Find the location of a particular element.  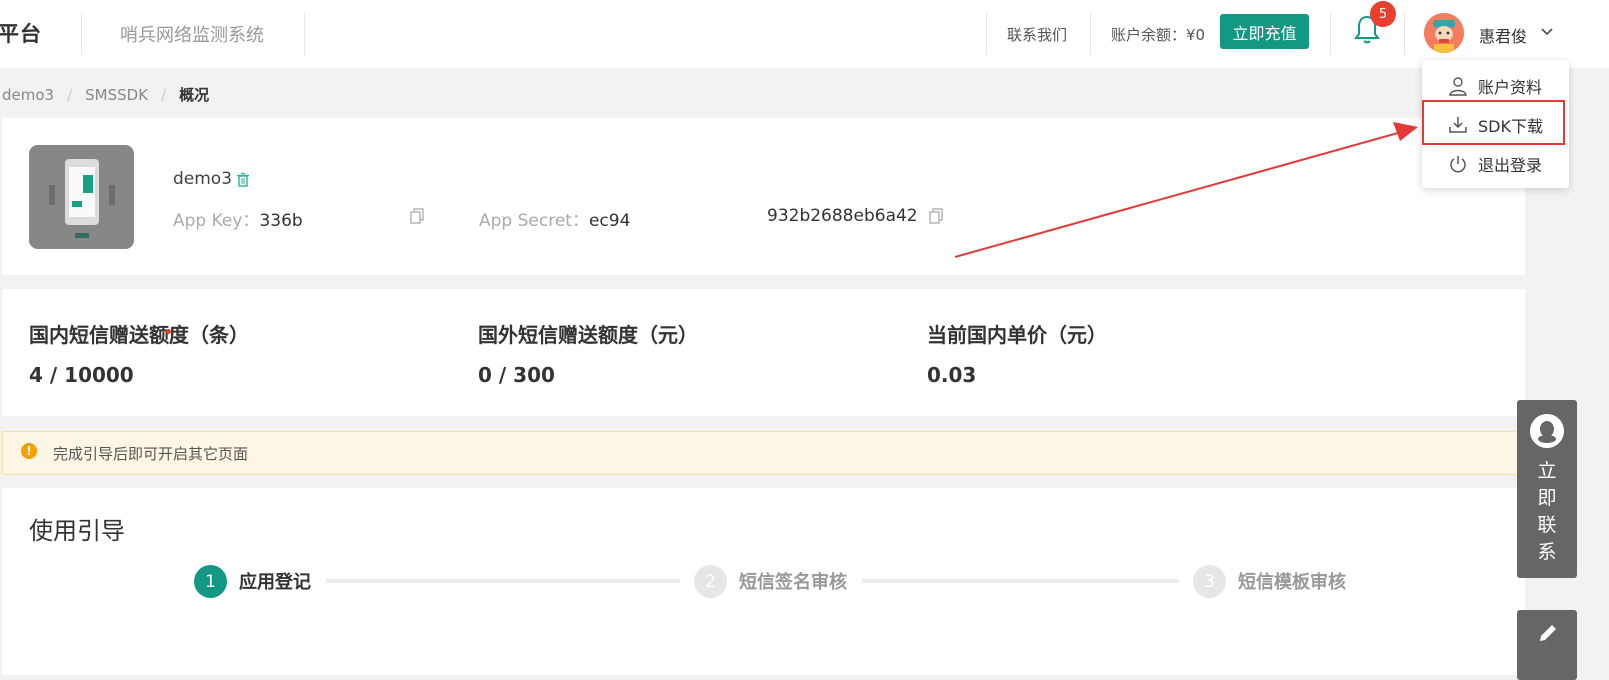

power-icon is located at coordinates (1458, 164).